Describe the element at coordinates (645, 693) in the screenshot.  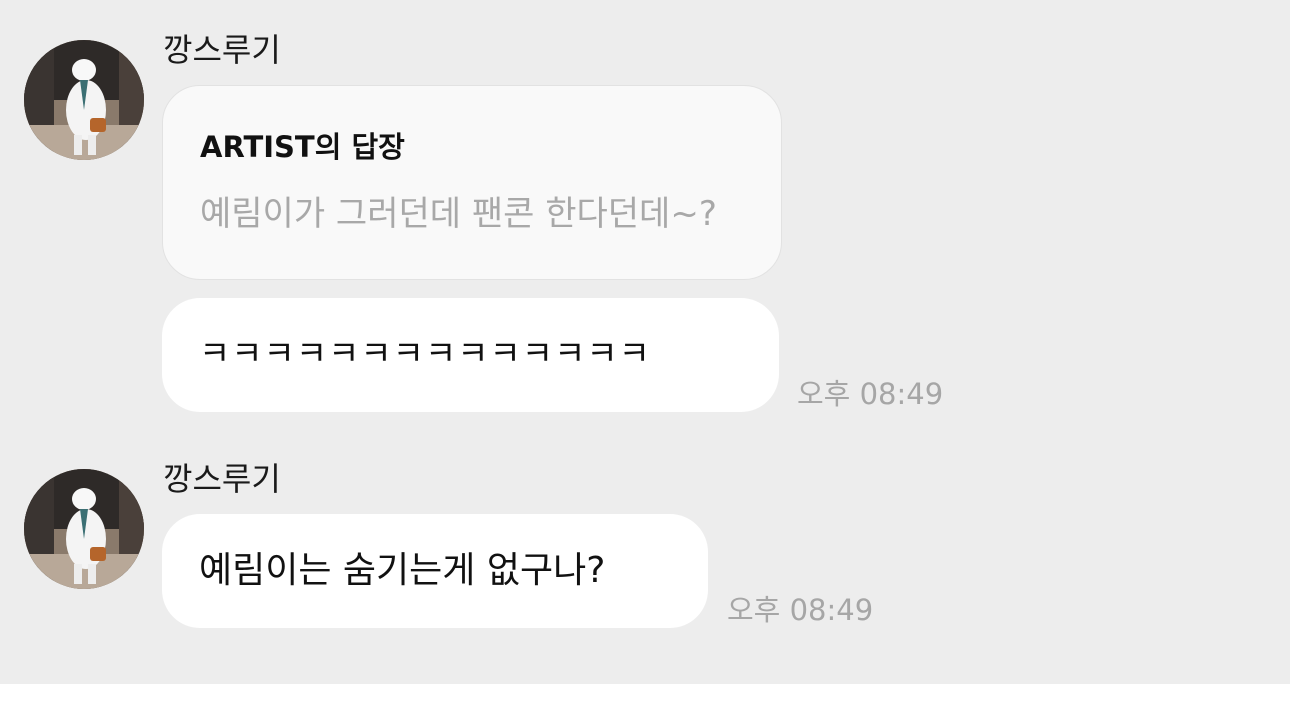
I see `input-area-edge` at that location.